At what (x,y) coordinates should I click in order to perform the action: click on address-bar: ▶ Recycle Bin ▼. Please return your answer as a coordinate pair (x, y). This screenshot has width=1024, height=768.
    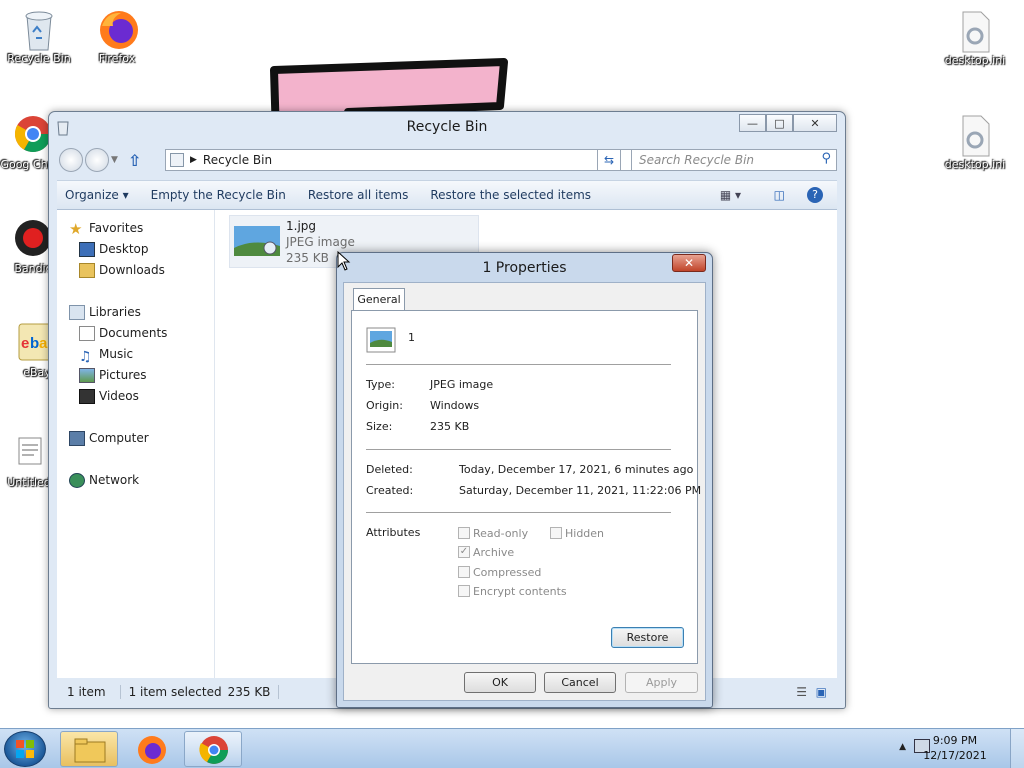
    Looking at the image, I should click on (405, 160).